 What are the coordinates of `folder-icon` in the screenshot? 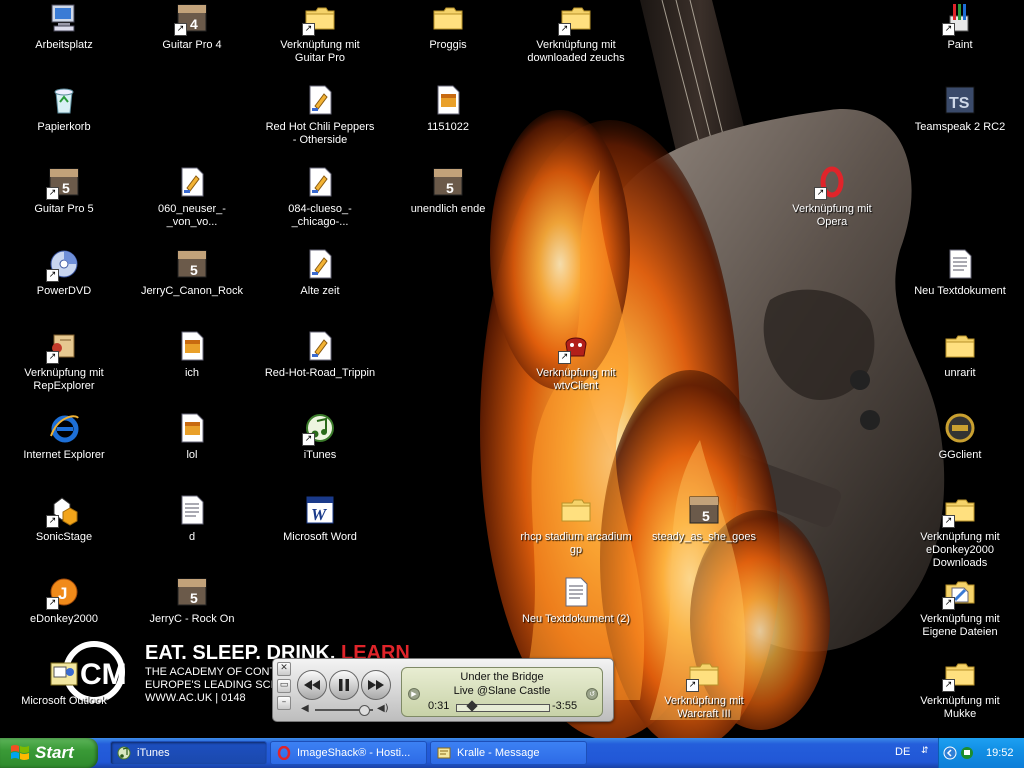 It's located at (576, 510).